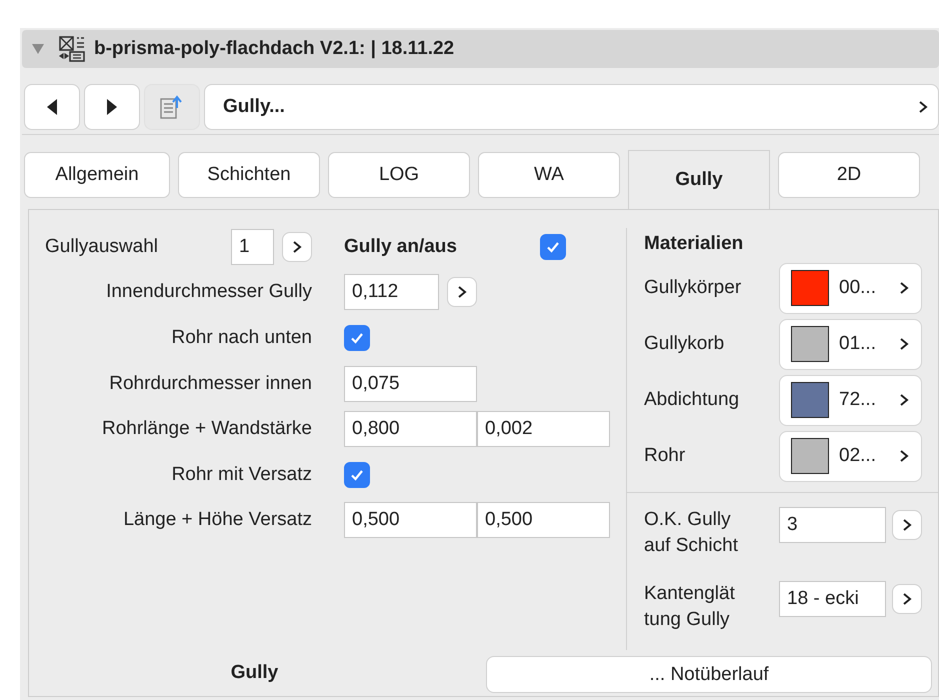 The height and width of the screenshot is (700, 939). What do you see at coordinates (832, 599) in the screenshot?
I see `input-field: 18 - ecki` at bounding box center [832, 599].